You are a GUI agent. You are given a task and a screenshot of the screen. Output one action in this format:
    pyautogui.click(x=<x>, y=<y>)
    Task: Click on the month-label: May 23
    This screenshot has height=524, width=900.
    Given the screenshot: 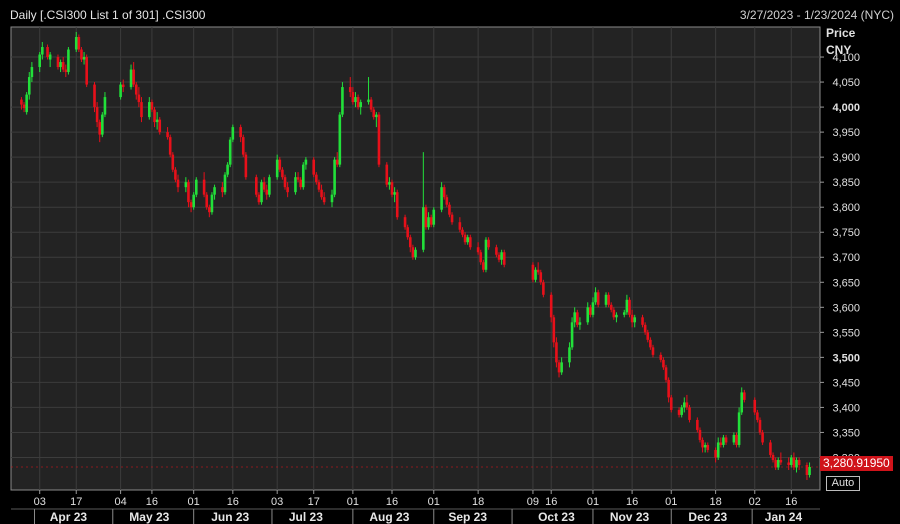 What is the action you would take?
    pyautogui.click(x=149, y=517)
    